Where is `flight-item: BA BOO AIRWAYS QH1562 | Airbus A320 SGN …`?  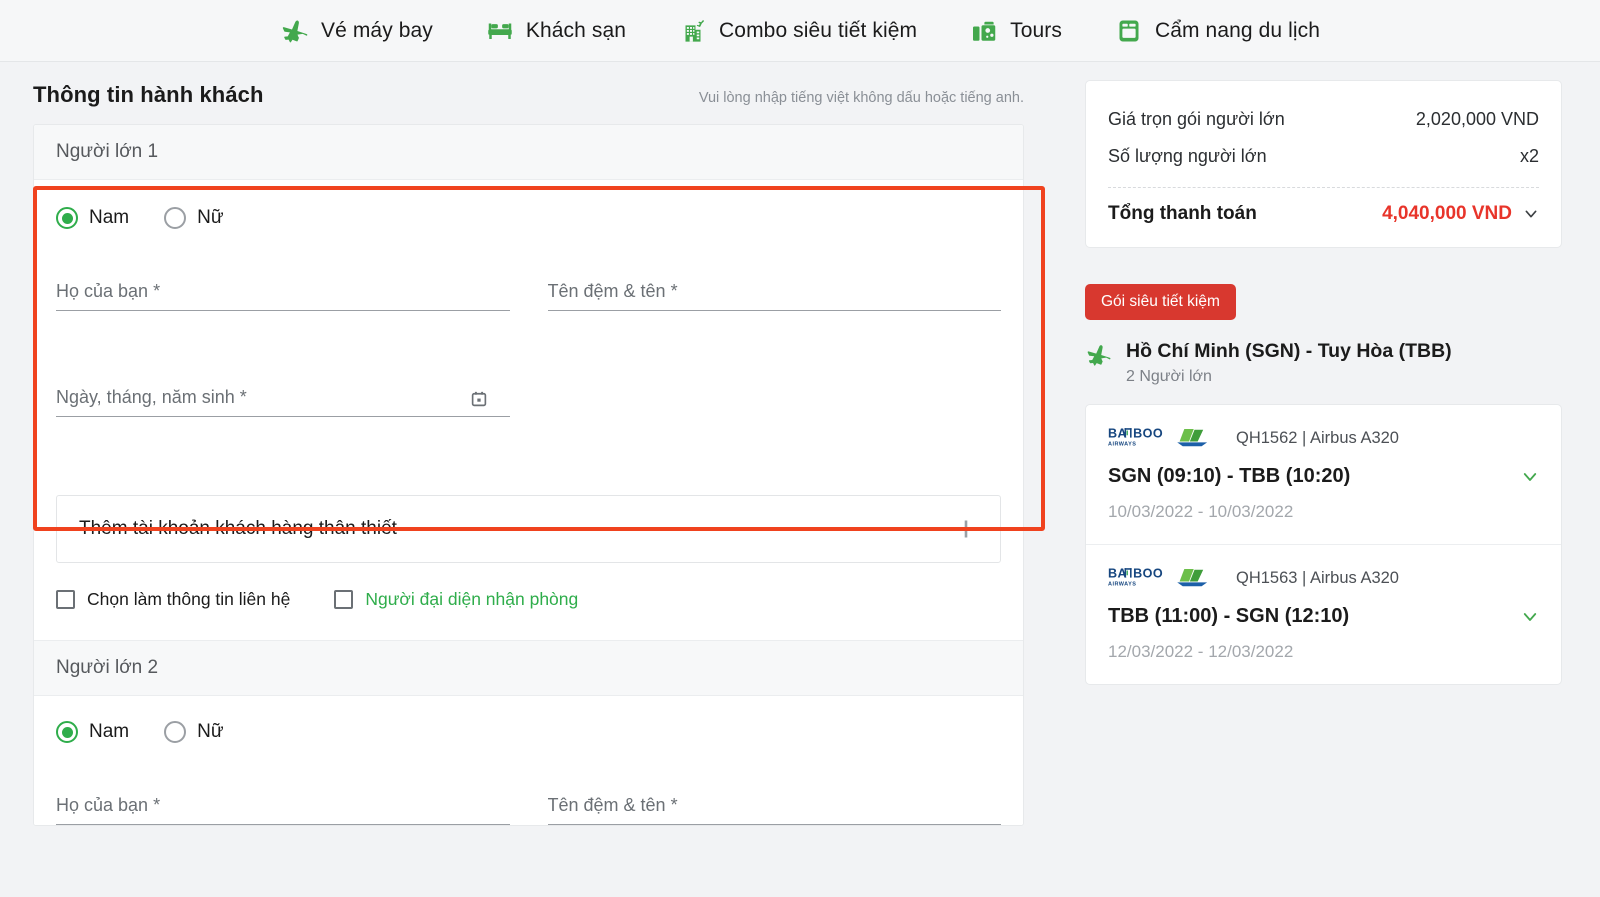 flight-item: BA BOO AIRWAYS QH1562 | Airbus A320 SGN … is located at coordinates (1323, 474).